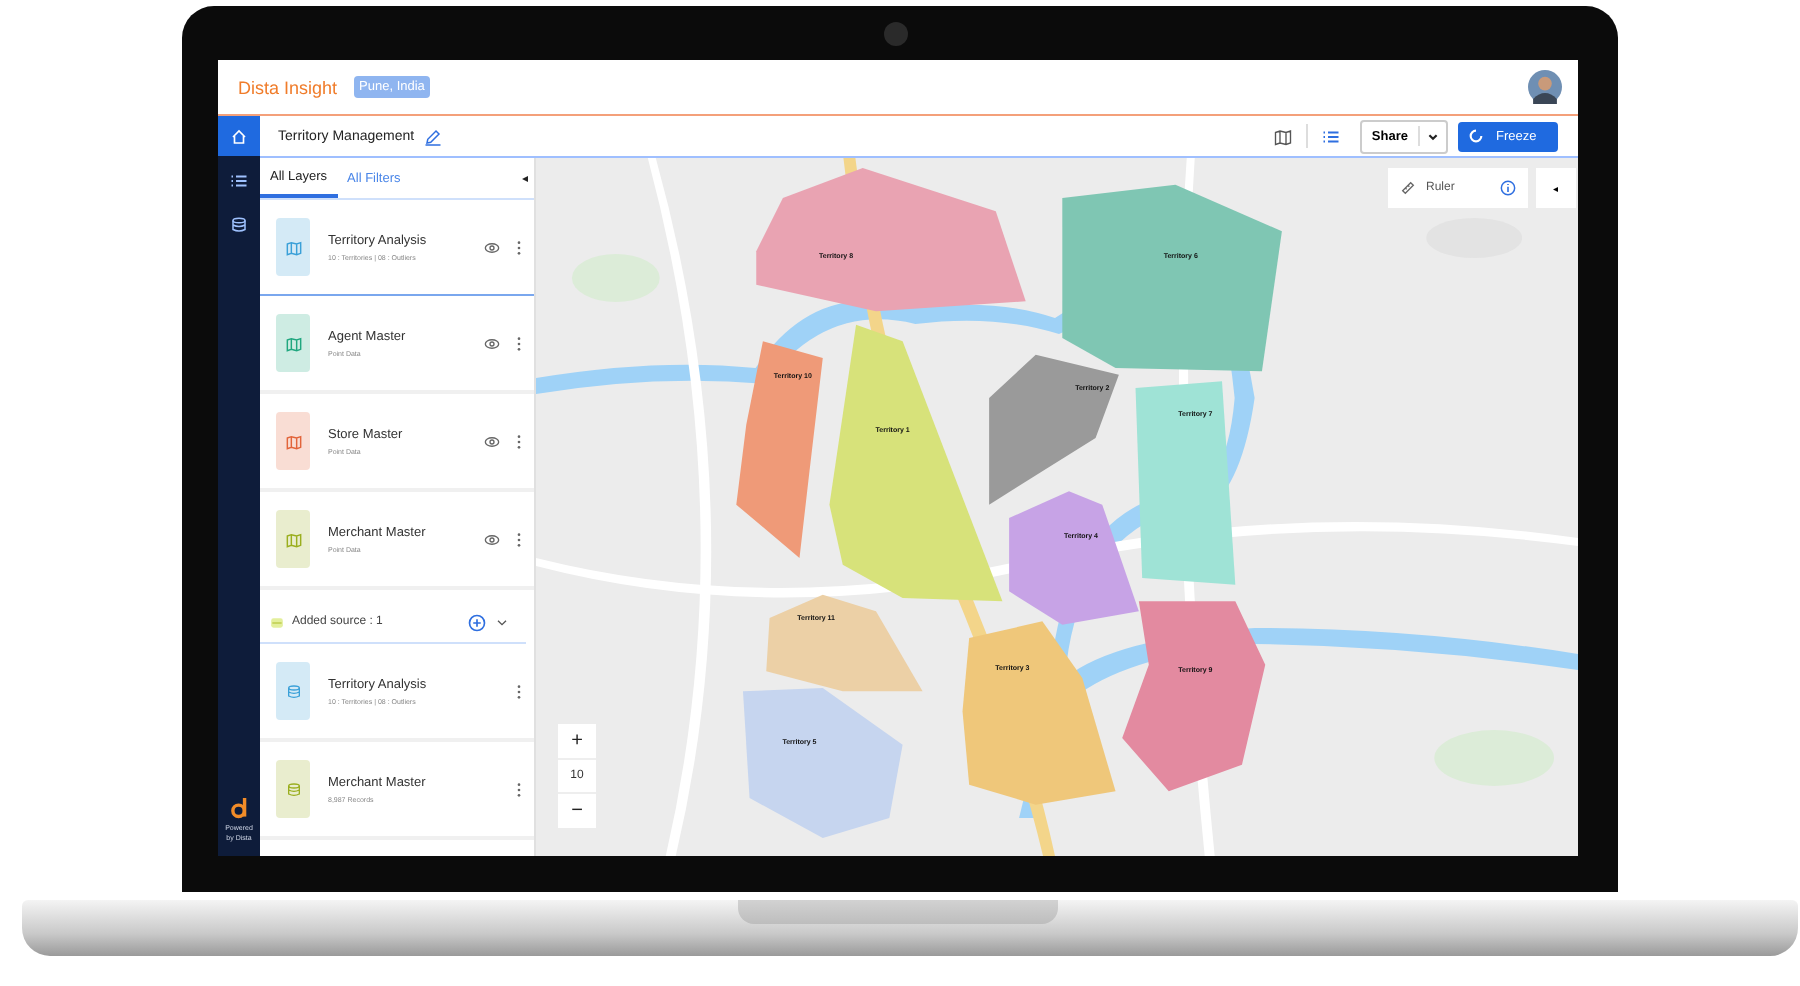  What do you see at coordinates (1282, 136) in the screenshot?
I see `map-icon` at bounding box center [1282, 136].